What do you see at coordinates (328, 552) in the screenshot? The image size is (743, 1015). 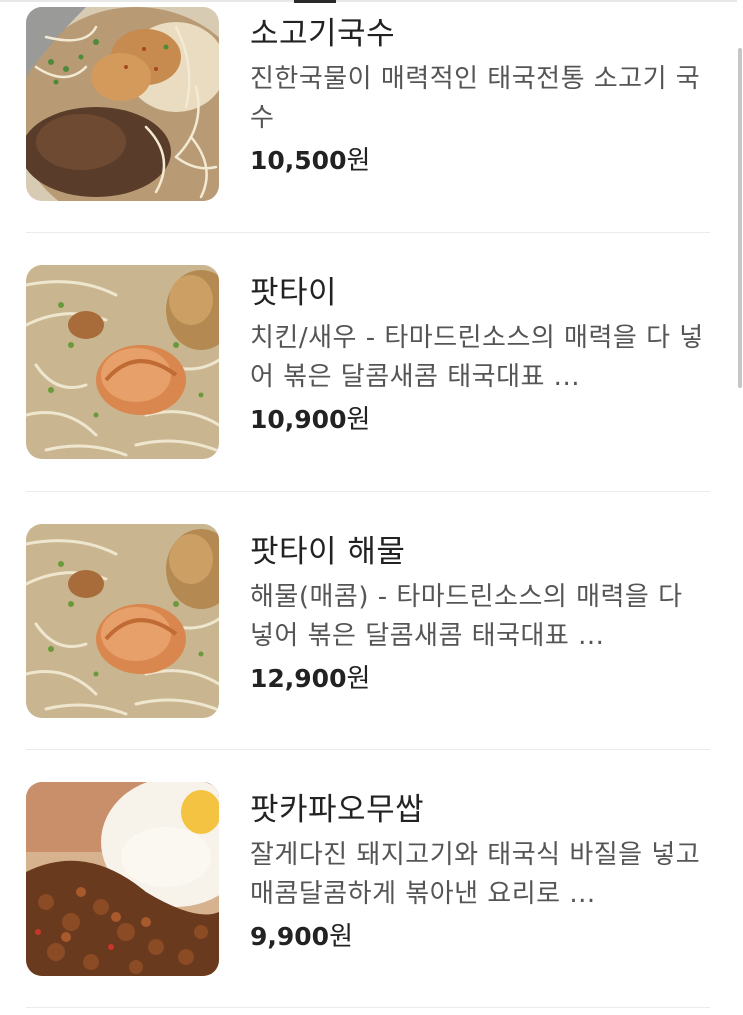 I see `menu-item-name: 팟타이 해물` at bounding box center [328, 552].